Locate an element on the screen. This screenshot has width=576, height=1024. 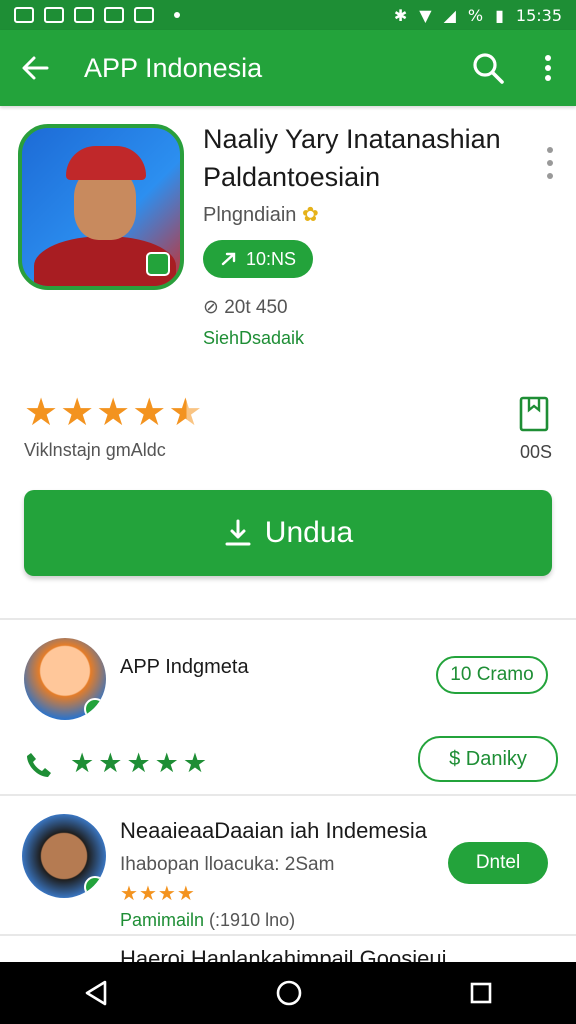
search-button is located at coordinates (488, 68).